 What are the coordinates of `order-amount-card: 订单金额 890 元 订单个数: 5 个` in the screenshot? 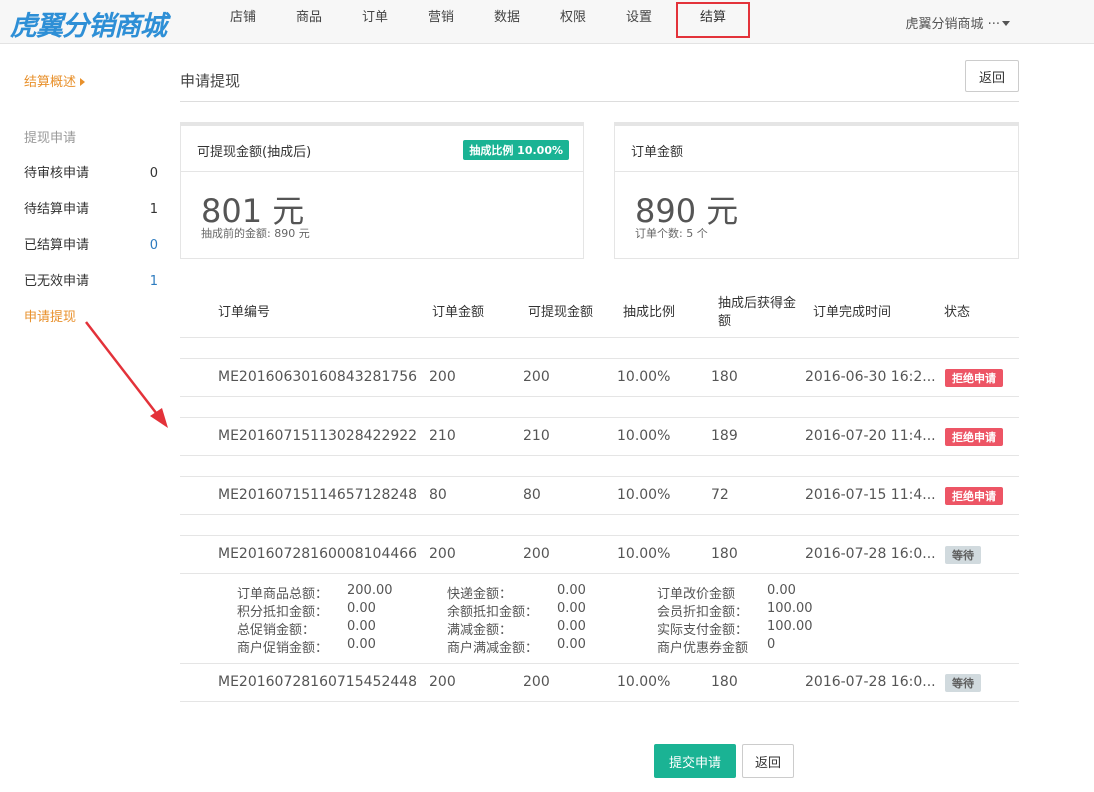 It's located at (816, 190).